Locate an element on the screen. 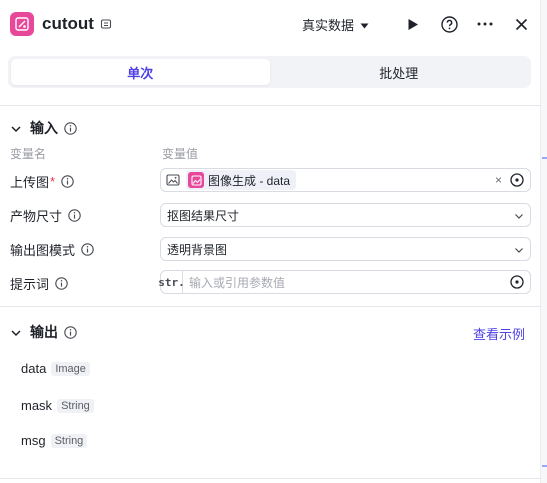 The image size is (547, 483). magic-cut-icon is located at coordinates (22, 24).